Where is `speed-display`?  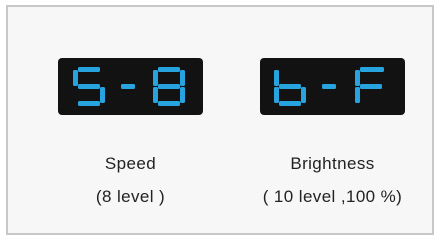
speed-display is located at coordinates (130, 86).